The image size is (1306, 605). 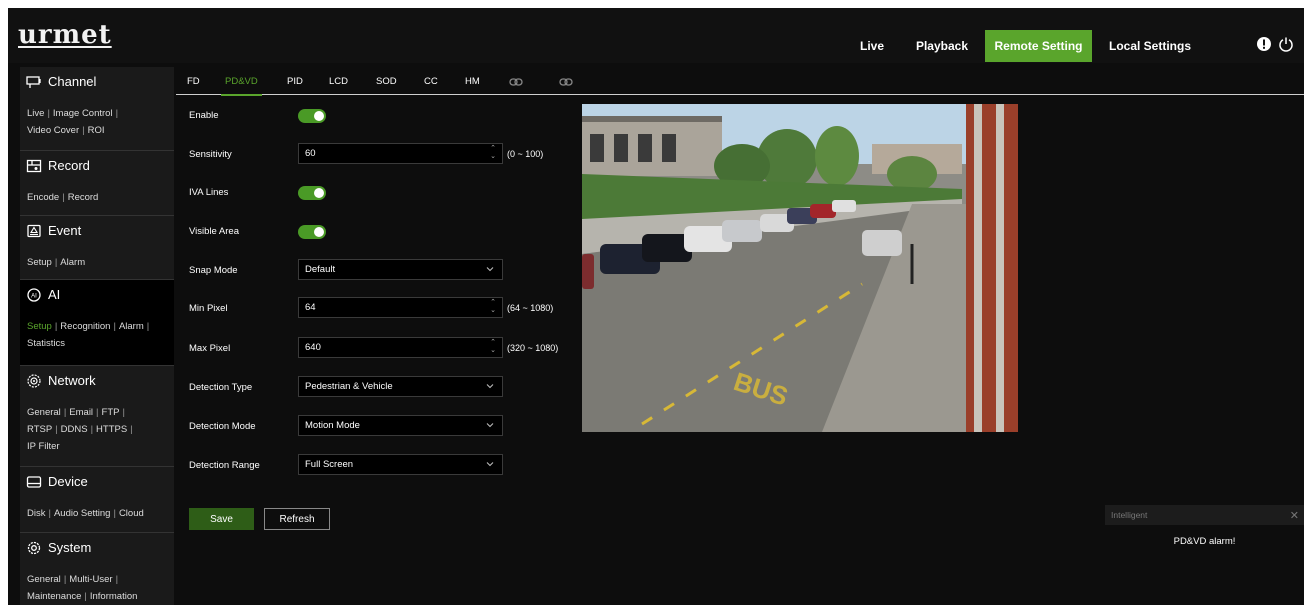 What do you see at coordinates (533, 348) in the screenshot?
I see `max-pixel-range: (320 ~ 1080)` at bounding box center [533, 348].